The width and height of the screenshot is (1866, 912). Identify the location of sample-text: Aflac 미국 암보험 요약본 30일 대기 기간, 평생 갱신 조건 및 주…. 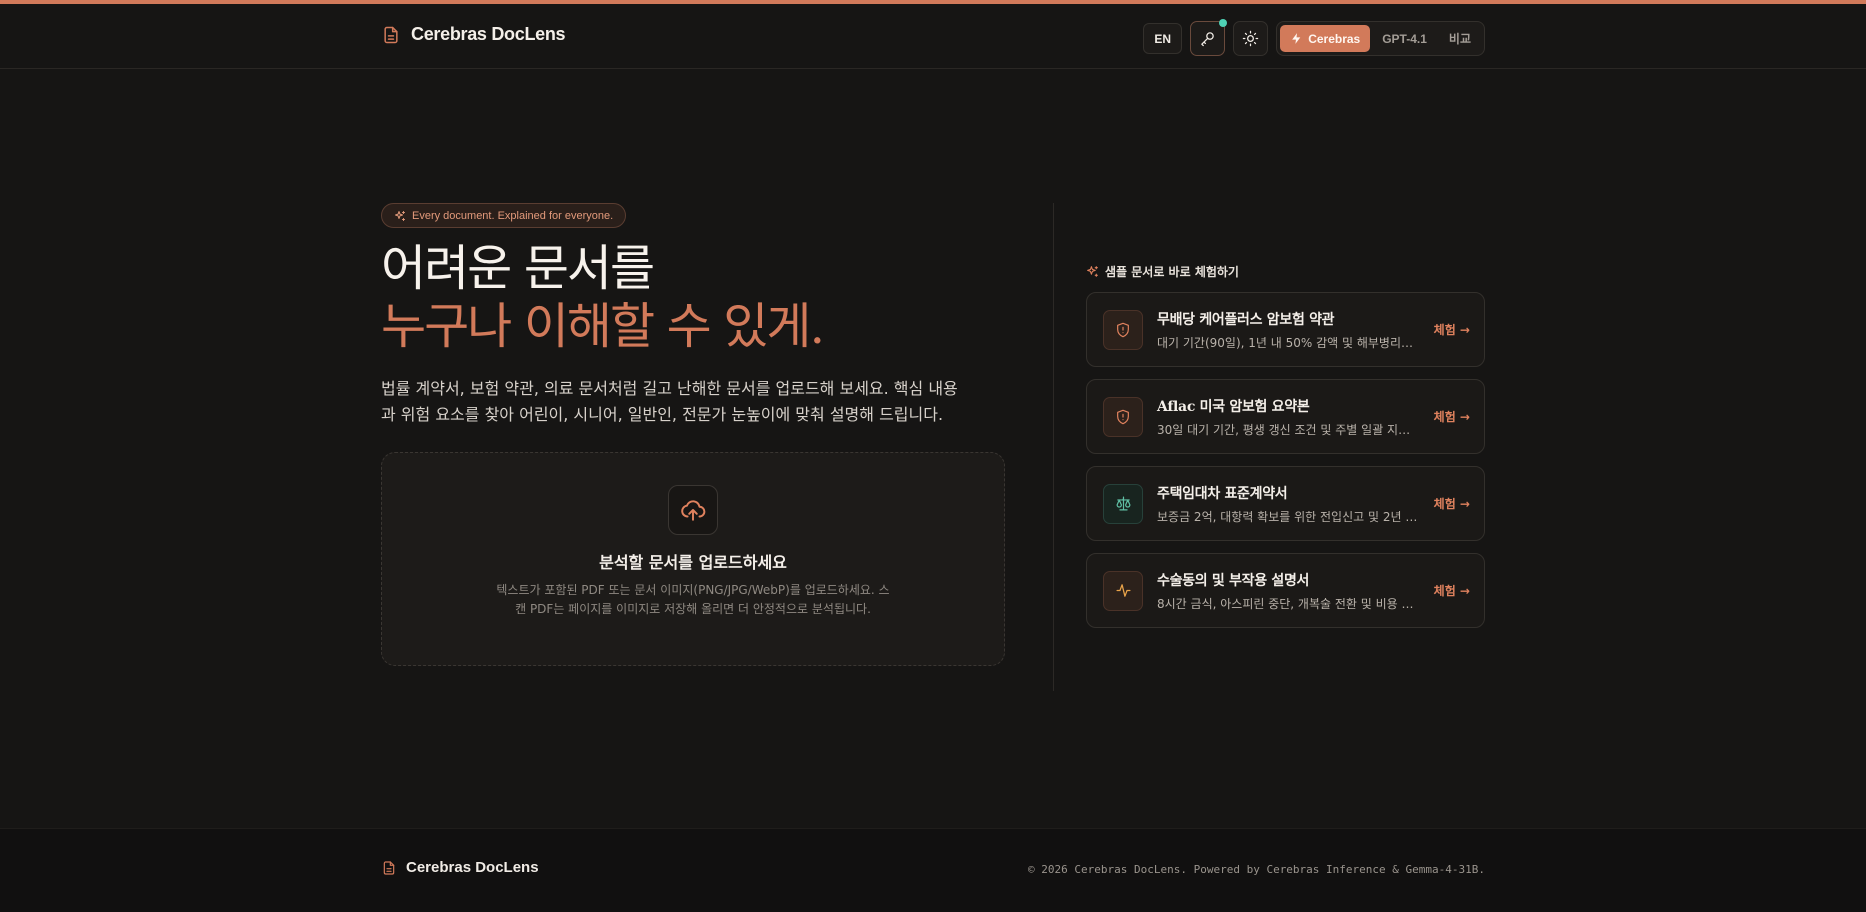
(1288, 417).